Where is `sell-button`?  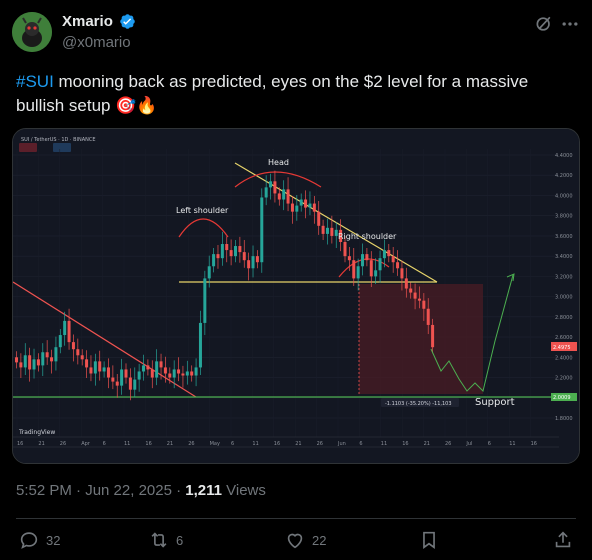 sell-button is located at coordinates (28, 147).